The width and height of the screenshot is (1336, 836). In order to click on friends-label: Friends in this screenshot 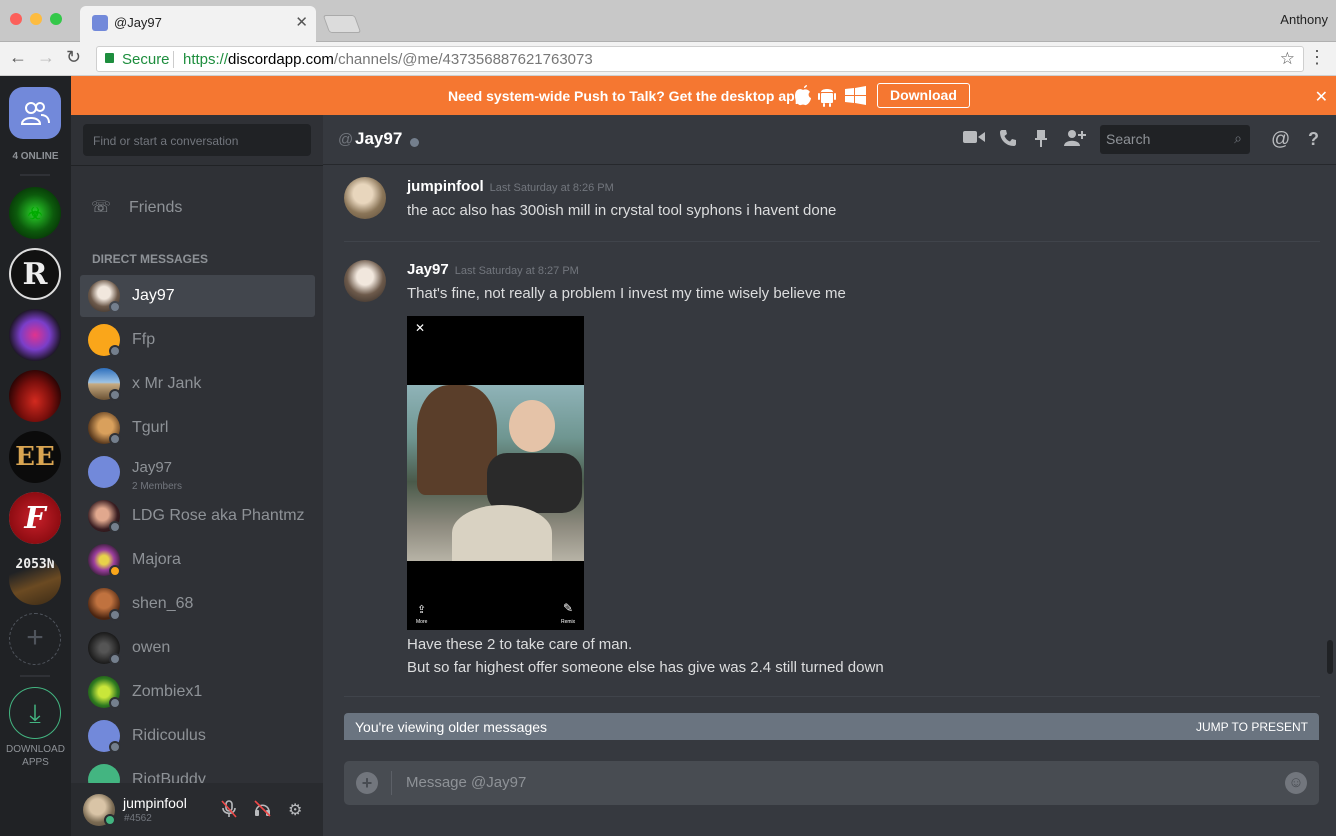, I will do `click(156, 207)`.